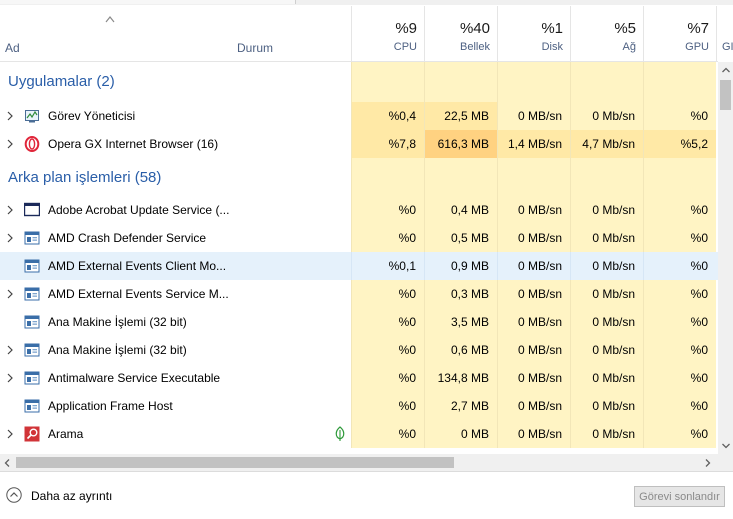 The width and height of the screenshot is (733, 519). I want to click on process-name: Opera GX Internet Browser (16), so click(133, 144).